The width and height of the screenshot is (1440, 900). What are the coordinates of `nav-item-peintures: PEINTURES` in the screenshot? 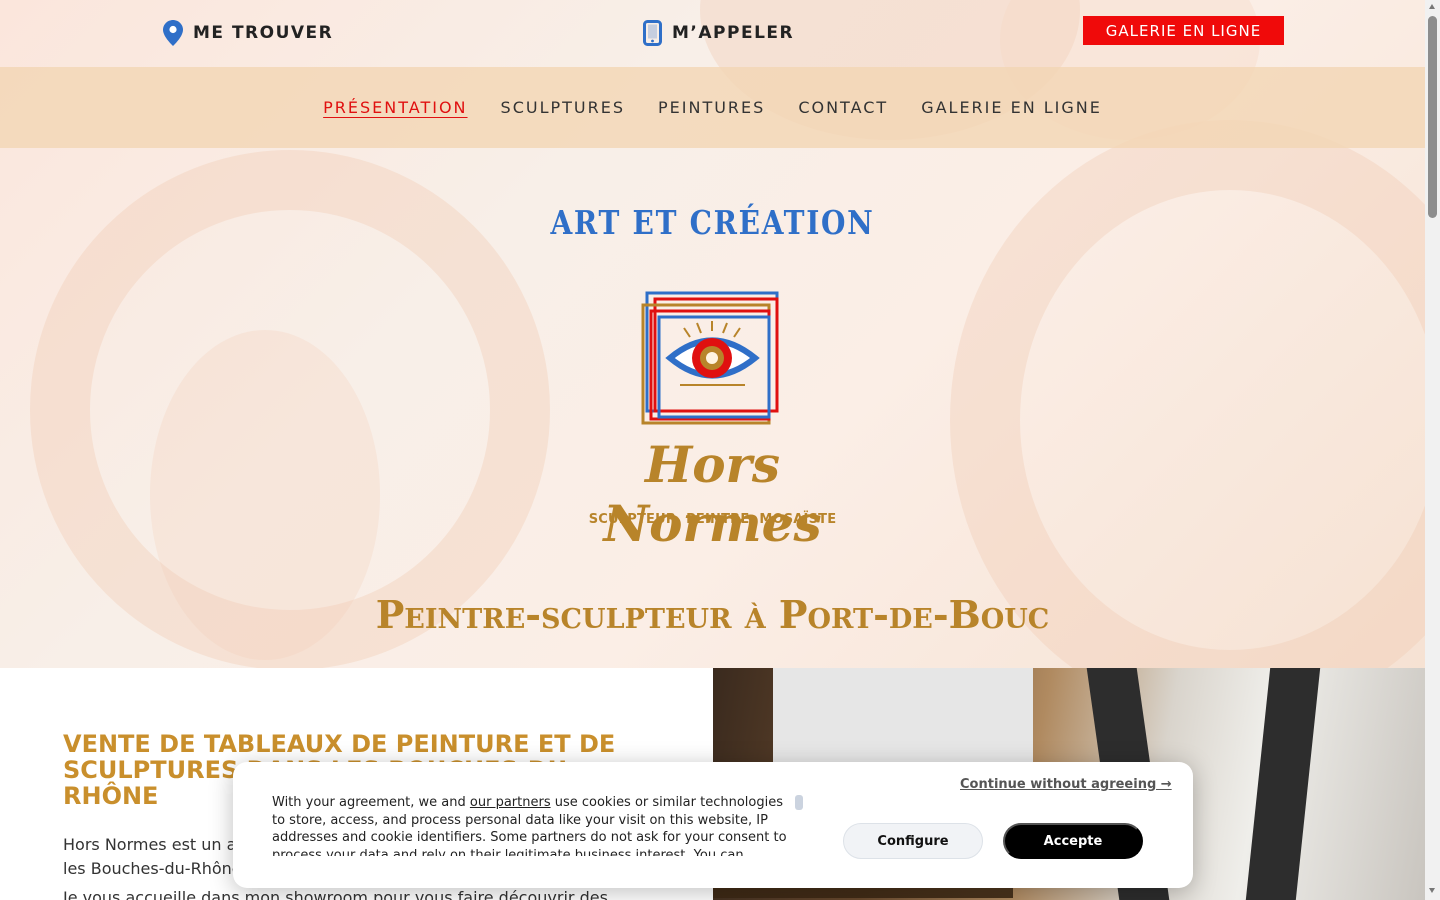 It's located at (711, 107).